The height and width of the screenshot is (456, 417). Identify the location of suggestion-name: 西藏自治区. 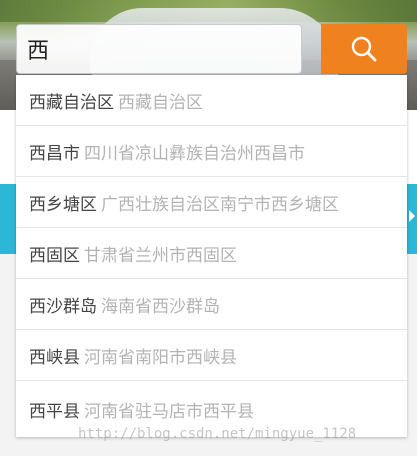
(71, 102).